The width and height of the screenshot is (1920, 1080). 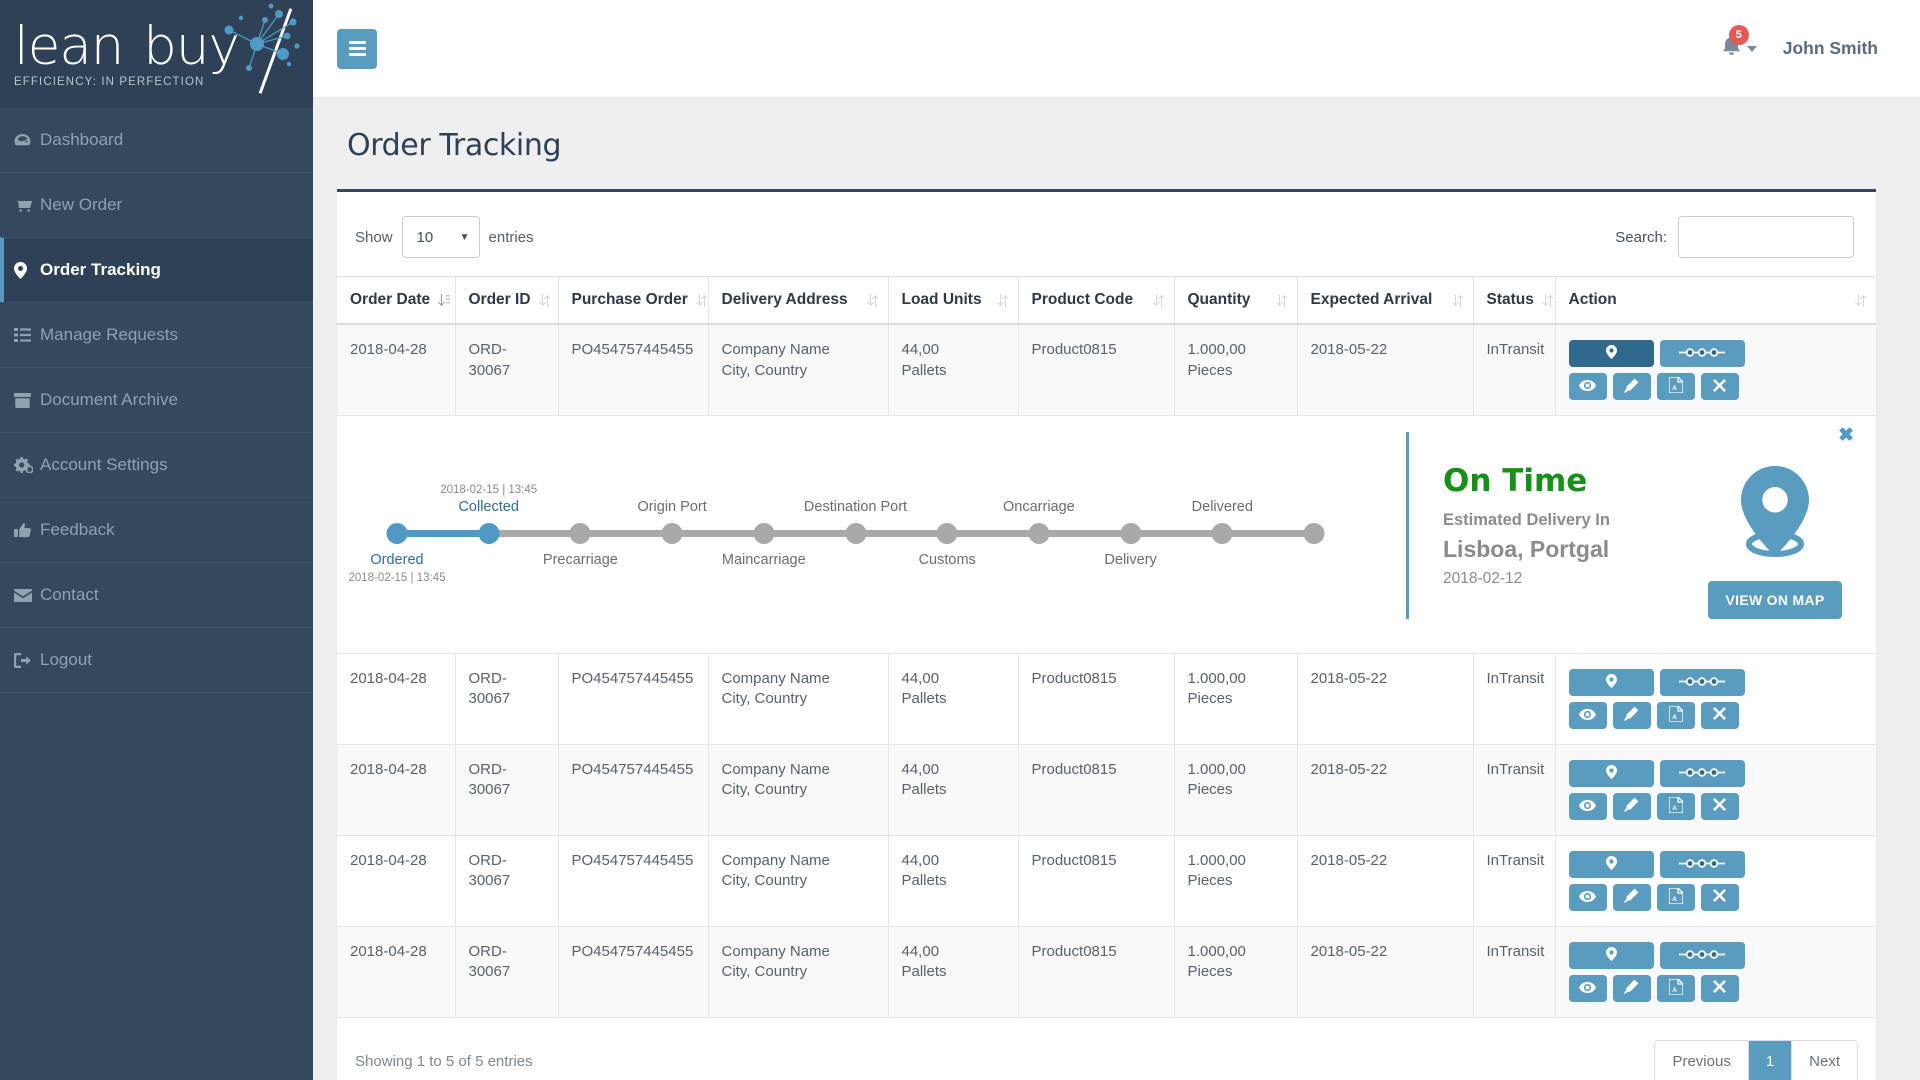 What do you see at coordinates (953, 300) in the screenshot?
I see `column-load-units: Load Units` at bounding box center [953, 300].